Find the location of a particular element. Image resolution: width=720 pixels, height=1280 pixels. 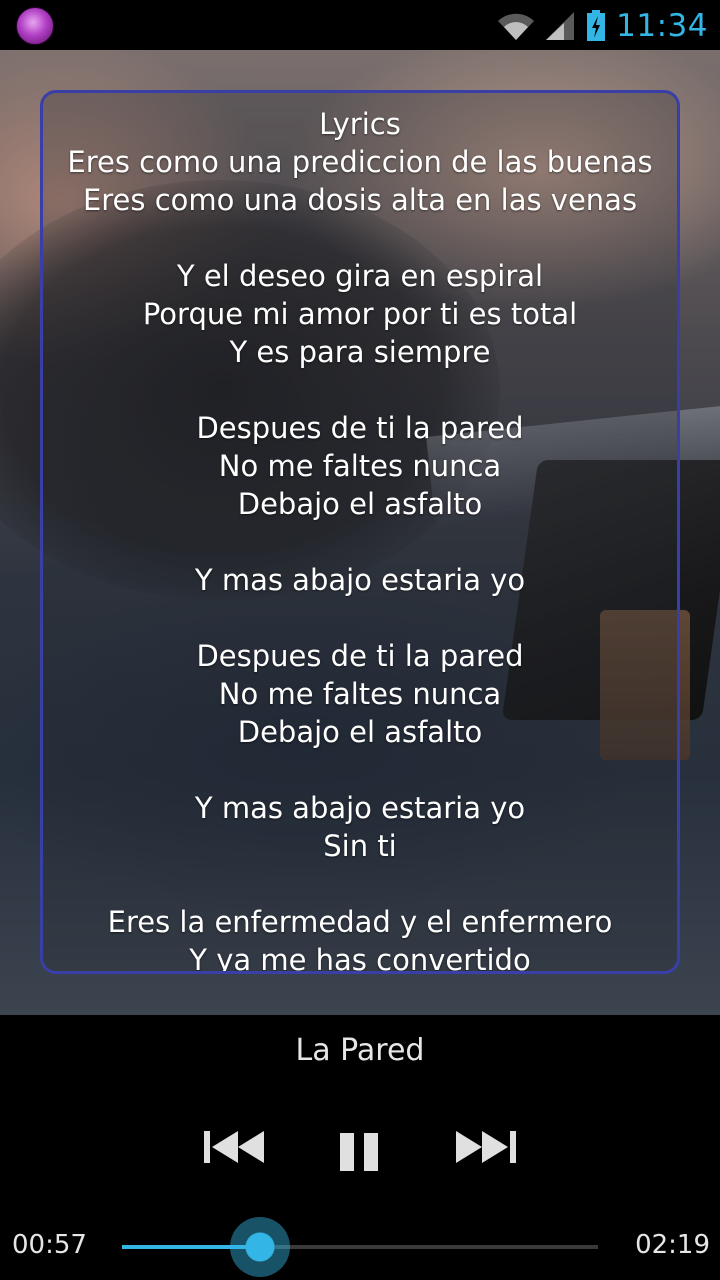

status-icons: 11:34 is located at coordinates (602, 26).